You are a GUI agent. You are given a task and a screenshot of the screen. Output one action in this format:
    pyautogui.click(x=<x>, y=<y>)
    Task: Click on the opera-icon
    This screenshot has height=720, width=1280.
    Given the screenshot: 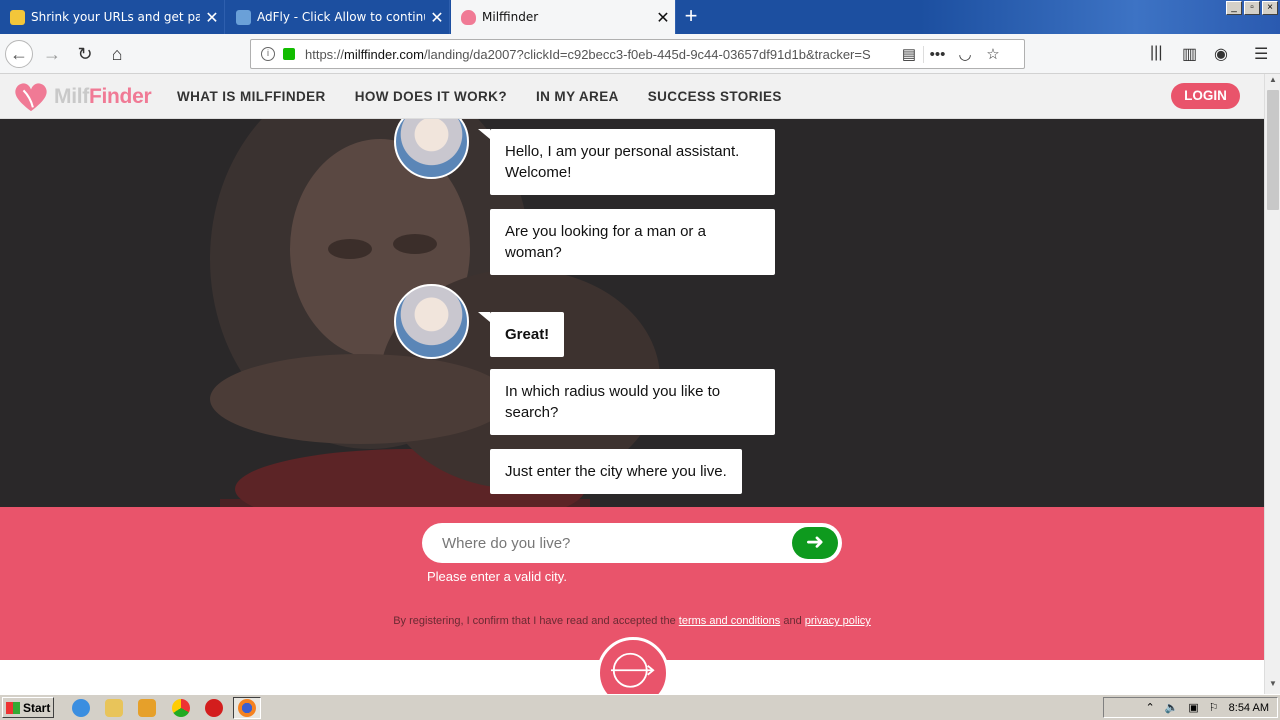 What is the action you would take?
    pyautogui.click(x=214, y=708)
    